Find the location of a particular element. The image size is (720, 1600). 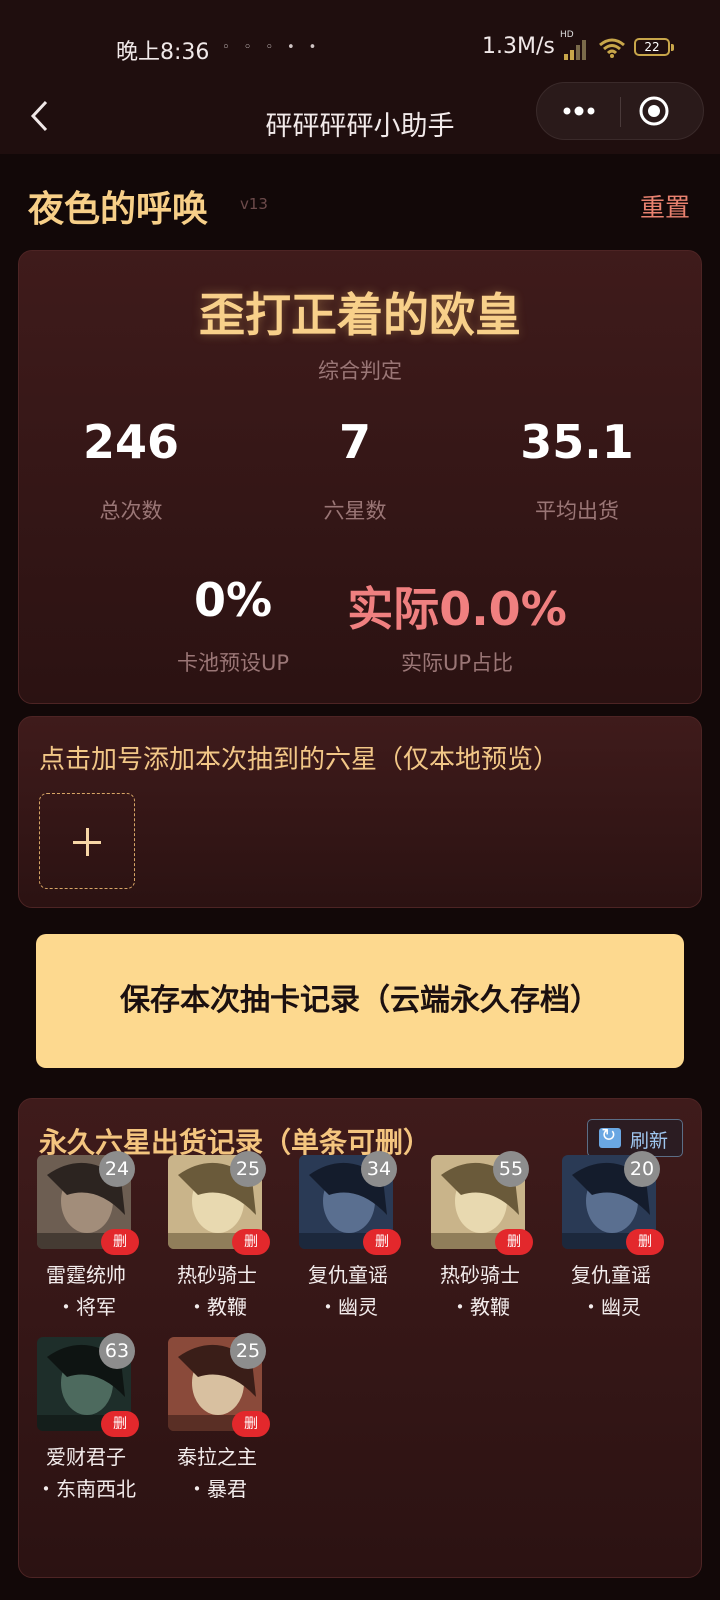

record-item: 55 删热砂骑士 ・教鞭 is located at coordinates (497, 1263).